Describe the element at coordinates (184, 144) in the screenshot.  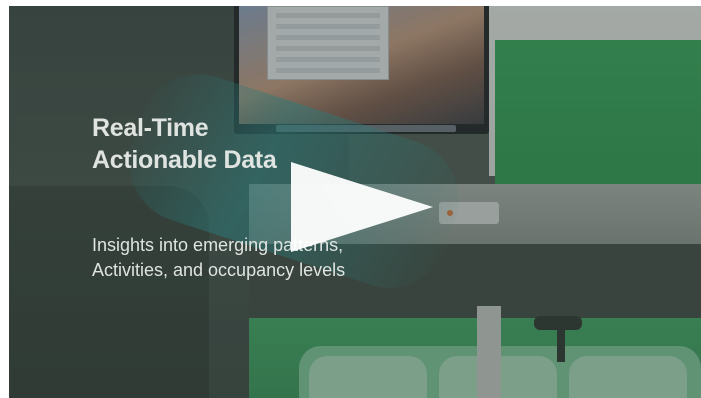
I see `video-headline: Real-Time Actionable Data` at that location.